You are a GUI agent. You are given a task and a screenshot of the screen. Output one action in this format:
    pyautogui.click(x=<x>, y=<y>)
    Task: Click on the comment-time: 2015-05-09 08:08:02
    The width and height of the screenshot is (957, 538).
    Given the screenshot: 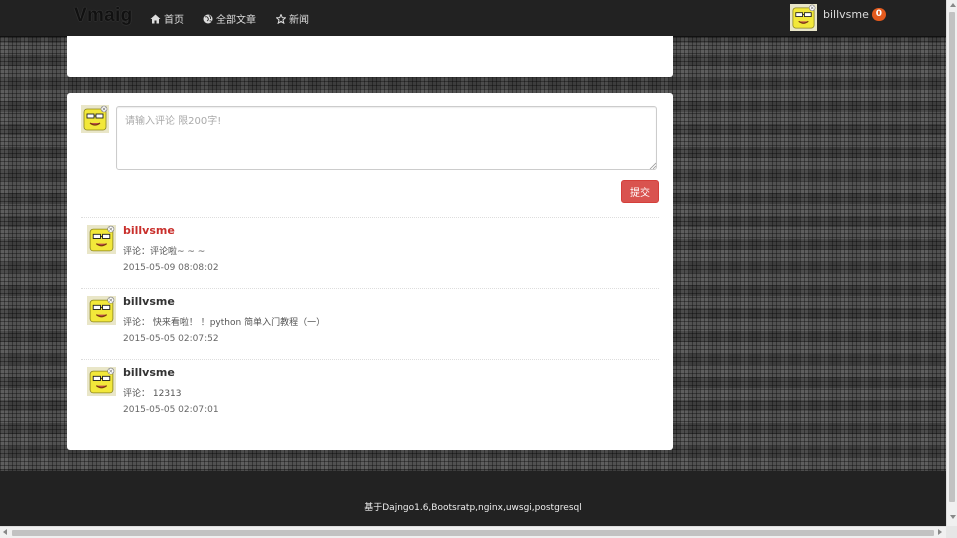 What is the action you would take?
    pyautogui.click(x=171, y=268)
    